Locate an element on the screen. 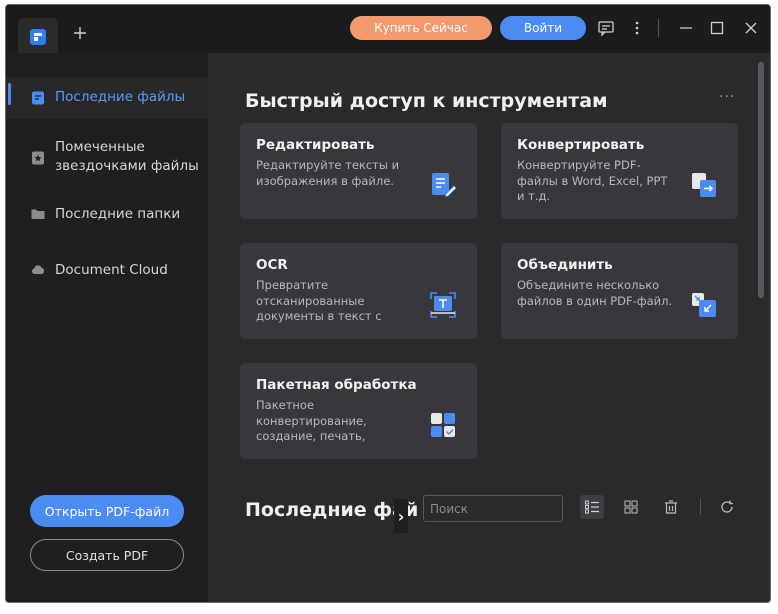  refresh-button is located at coordinates (727, 507).